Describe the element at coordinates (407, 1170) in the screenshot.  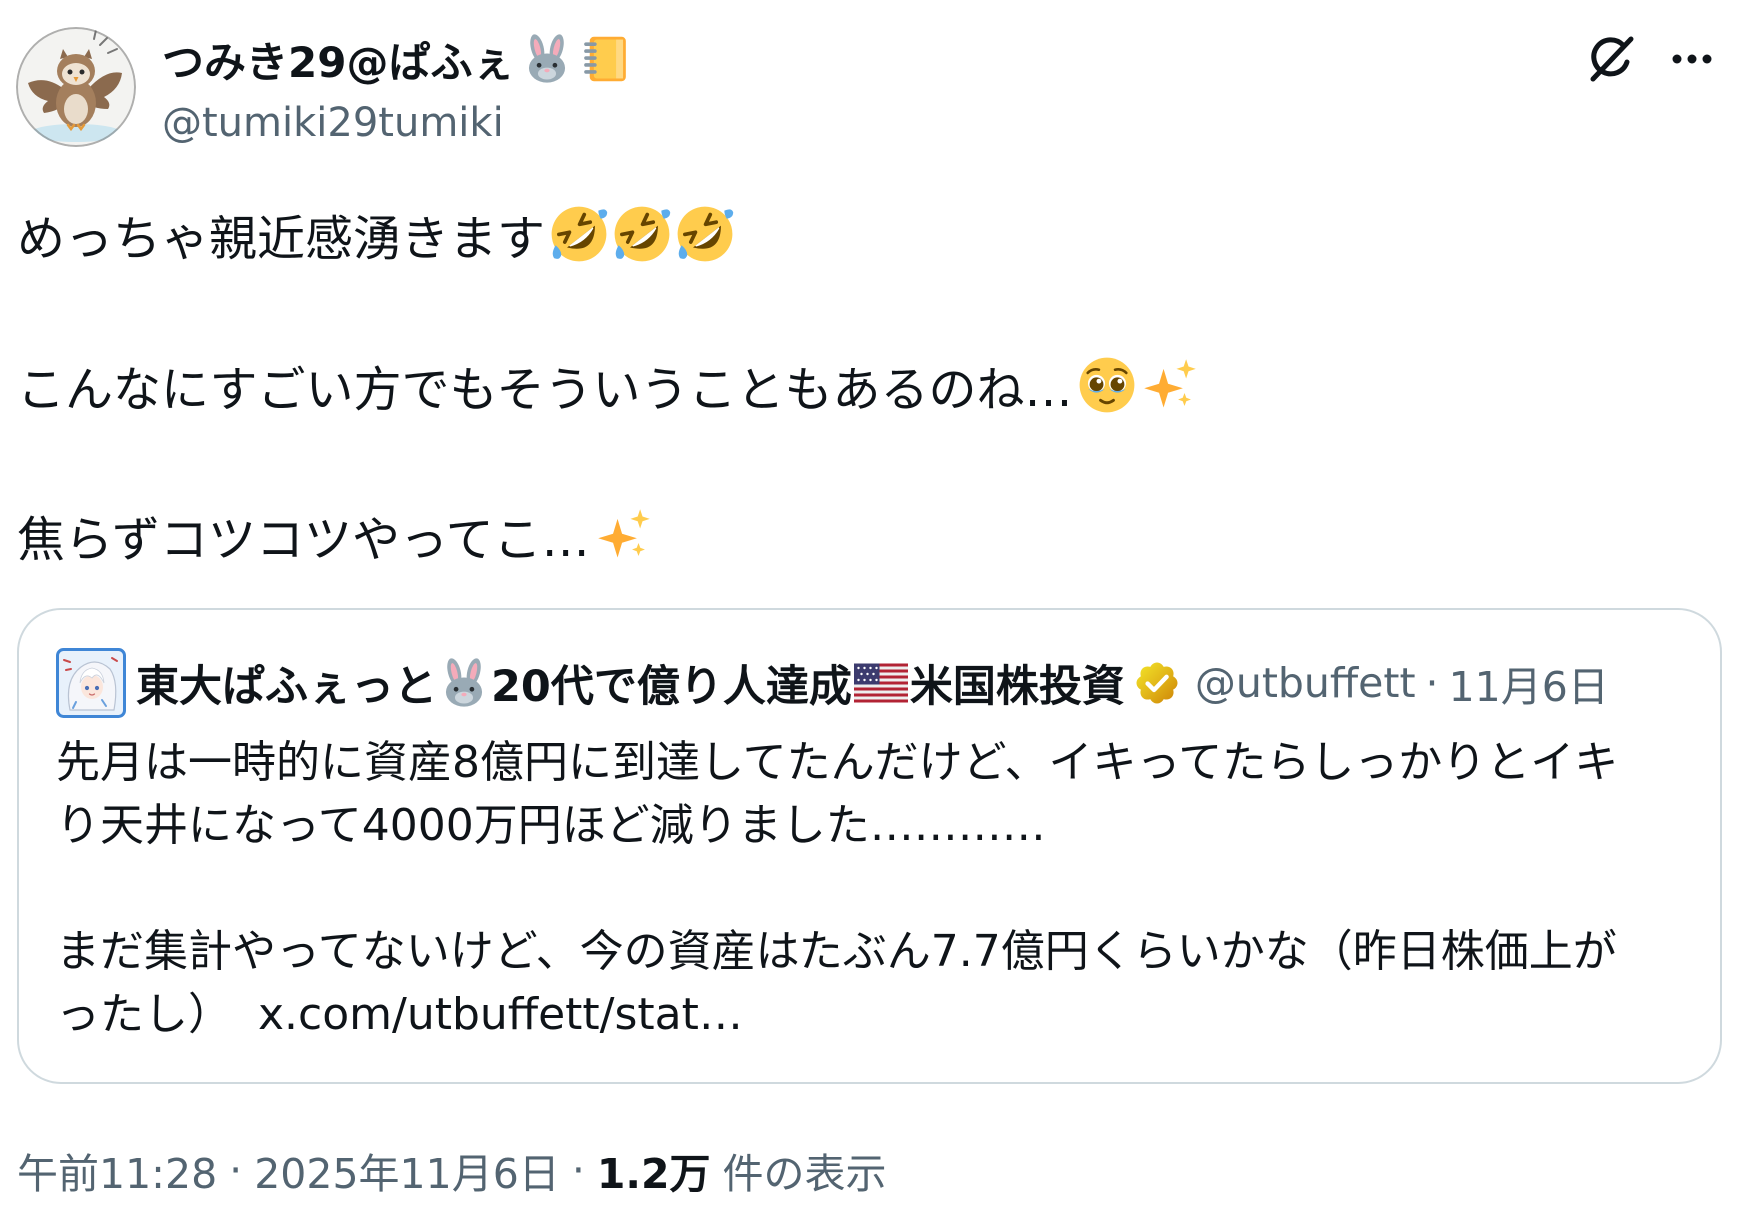
I see `post-date: 2025年11月6日` at that location.